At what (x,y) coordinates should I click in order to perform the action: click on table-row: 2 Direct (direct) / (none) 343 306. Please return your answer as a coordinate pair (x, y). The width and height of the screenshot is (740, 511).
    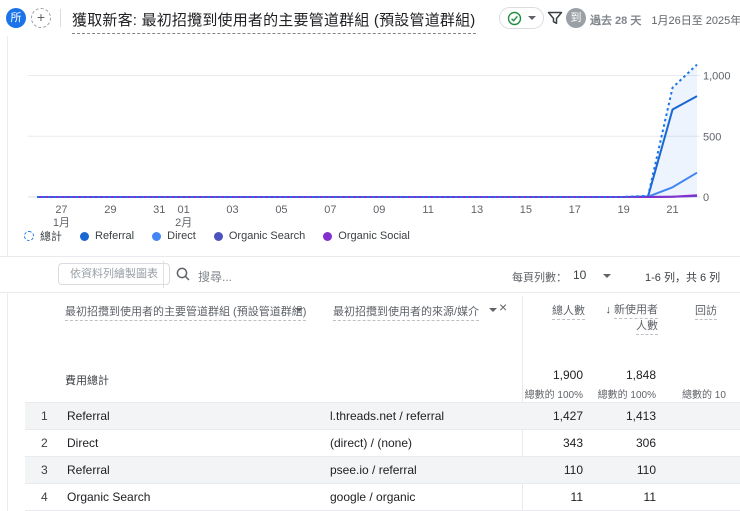
    Looking at the image, I should click on (382, 443).